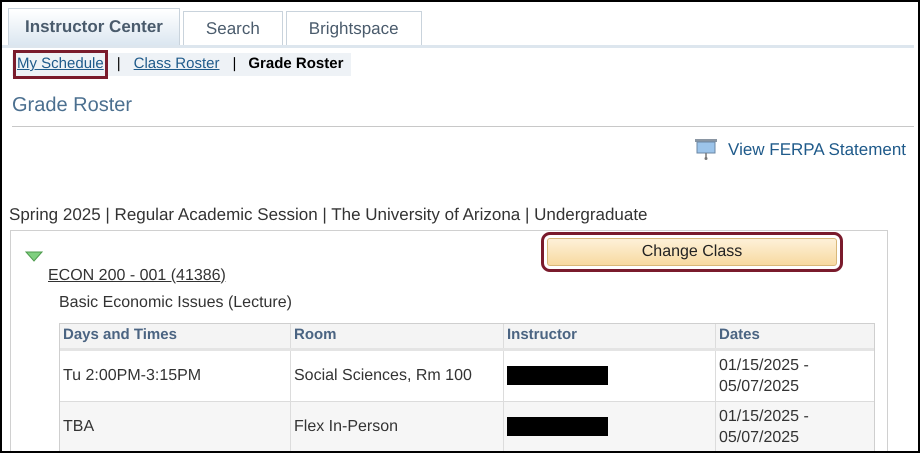  I want to click on column-header: Days and Times, so click(120, 335).